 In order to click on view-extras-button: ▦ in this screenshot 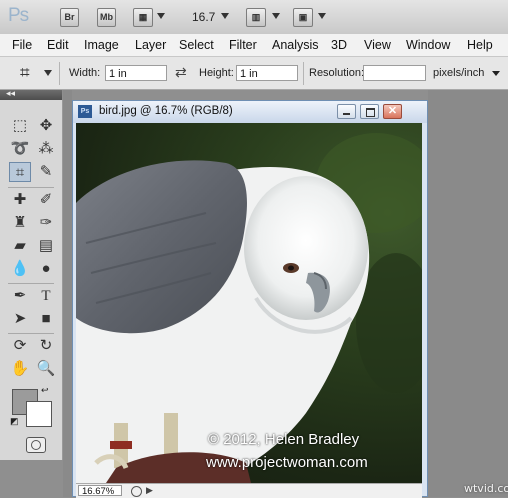, I will do `click(143, 17)`.